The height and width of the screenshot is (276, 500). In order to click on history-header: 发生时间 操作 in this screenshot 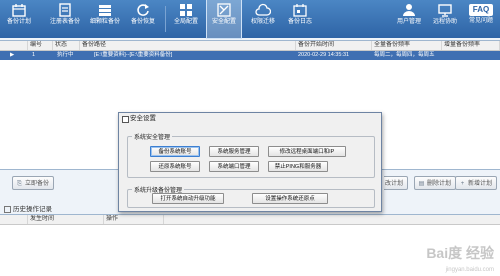, I will do `click(250, 220)`.